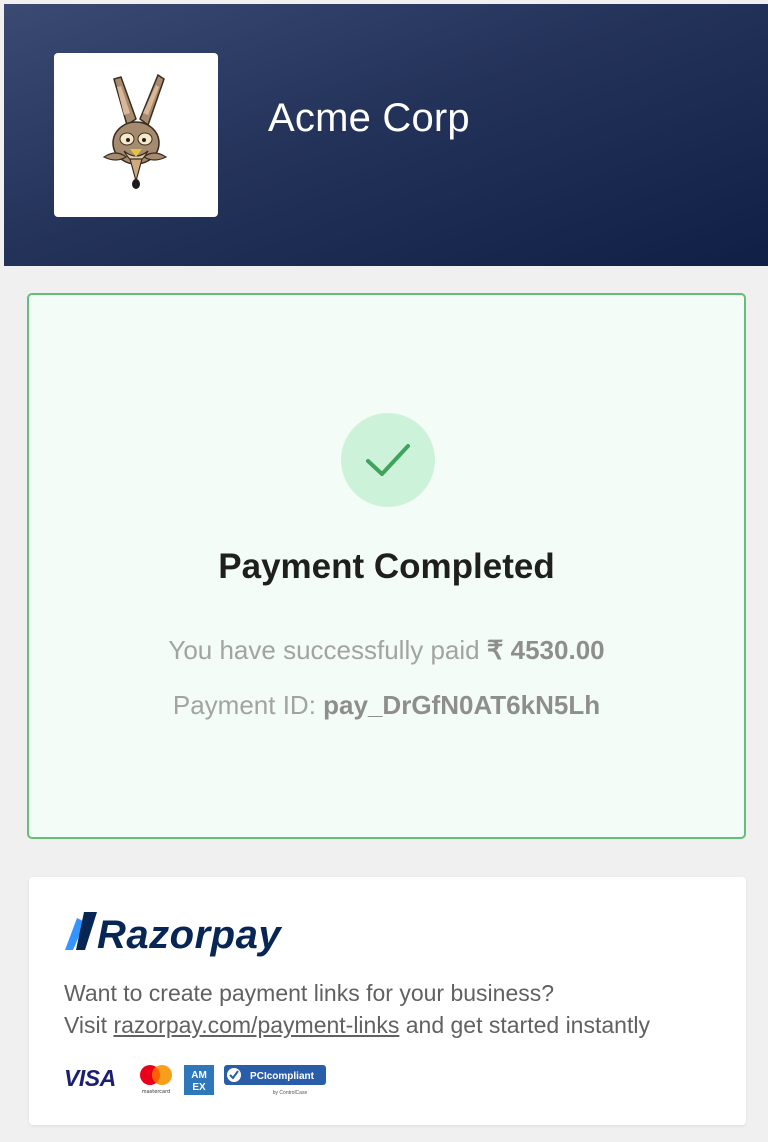 The height and width of the screenshot is (1142, 768). I want to click on coyote-logo-icon, so click(135, 131).